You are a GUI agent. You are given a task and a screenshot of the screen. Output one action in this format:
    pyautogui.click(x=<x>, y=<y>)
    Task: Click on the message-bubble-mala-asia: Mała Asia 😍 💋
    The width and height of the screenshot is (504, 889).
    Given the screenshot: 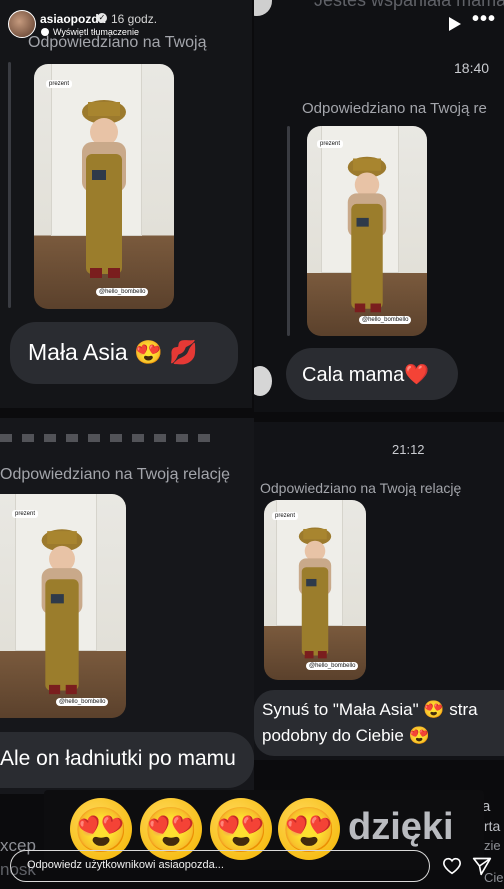 What is the action you would take?
    pyautogui.click(x=124, y=353)
    